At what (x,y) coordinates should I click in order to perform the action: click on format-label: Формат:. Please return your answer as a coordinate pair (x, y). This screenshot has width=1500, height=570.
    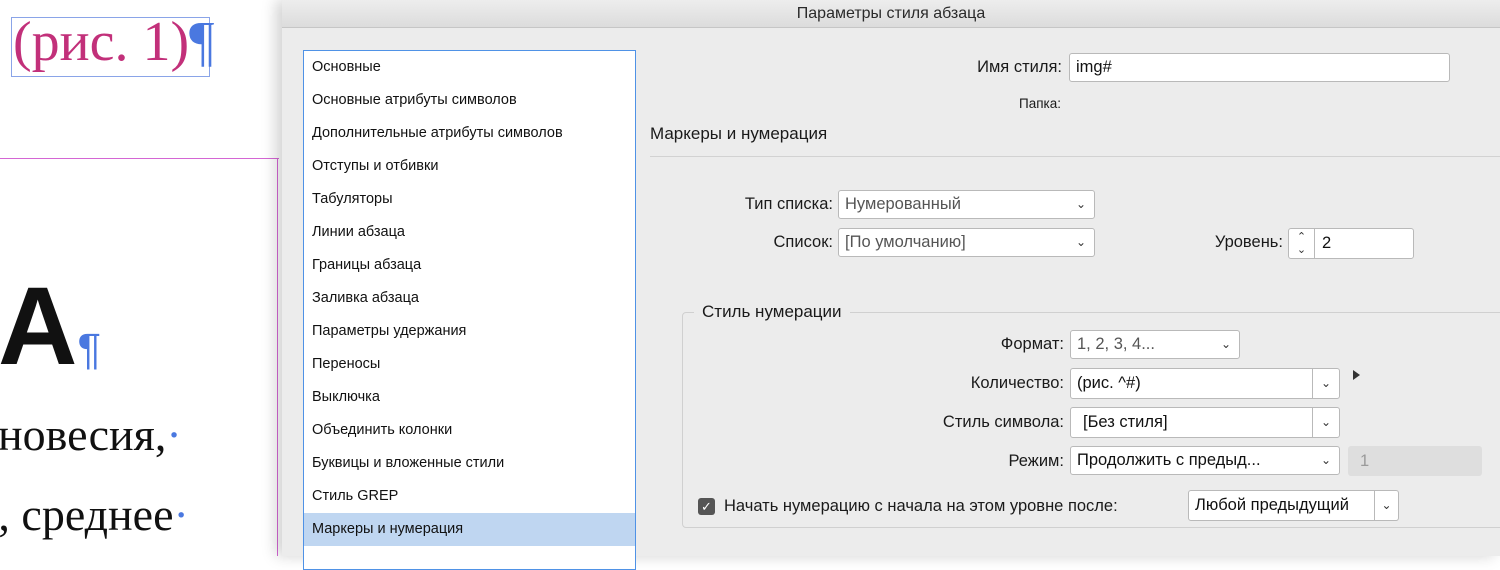
    Looking at the image, I should click on (1032, 344).